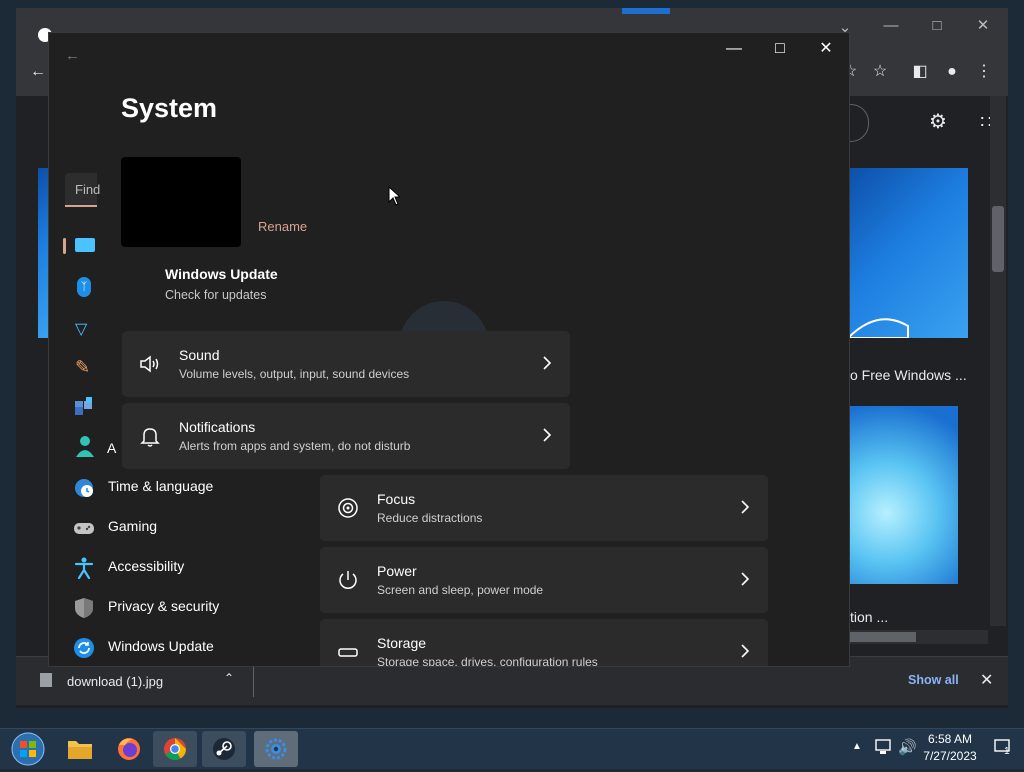 Image resolution: width=1024 pixels, height=772 pixels. Describe the element at coordinates (348, 508) in the screenshot. I see `focus-icon` at that location.